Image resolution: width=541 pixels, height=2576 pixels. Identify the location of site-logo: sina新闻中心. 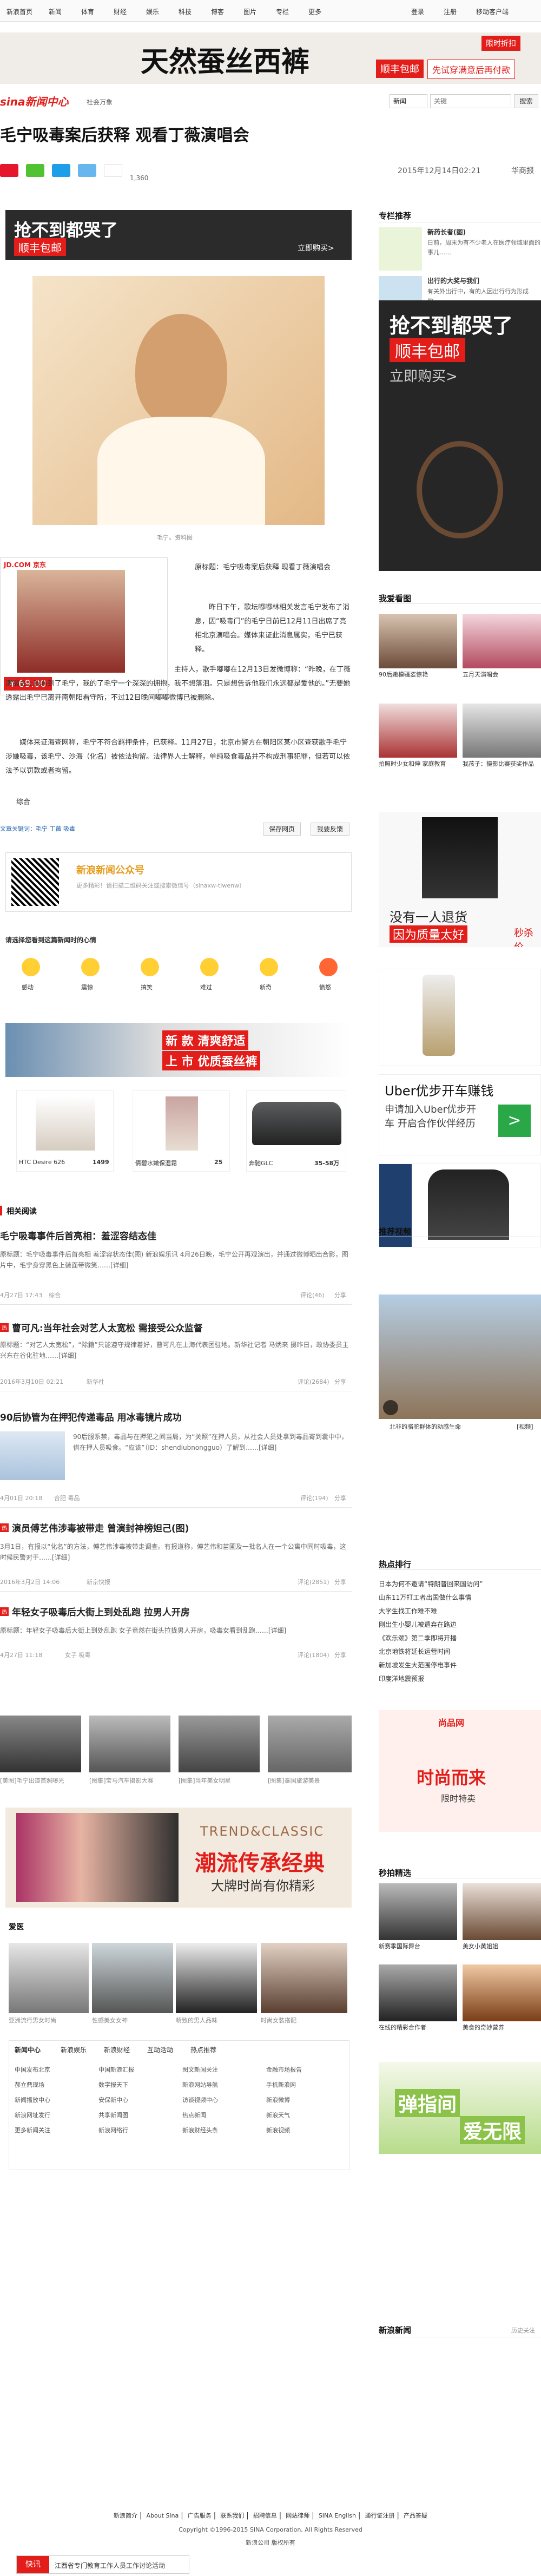
(34, 101).